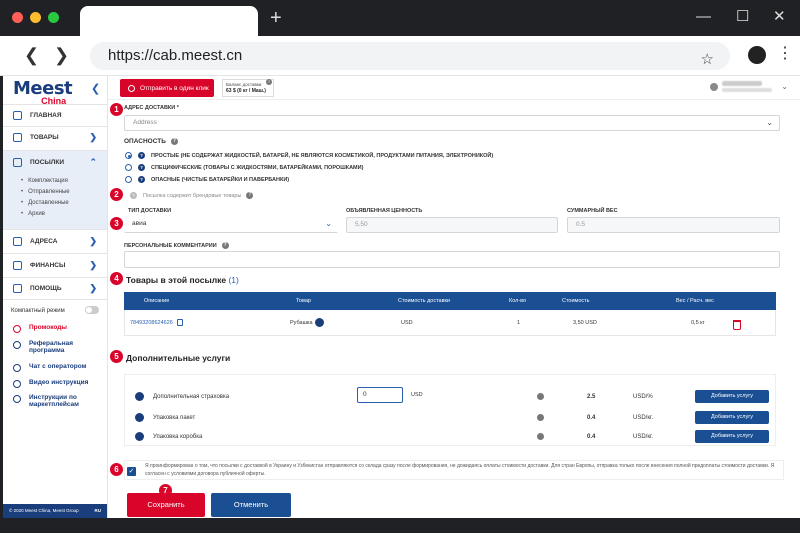  What do you see at coordinates (251, 505) in the screenshot?
I see `cancel-button: Отменить` at bounding box center [251, 505].